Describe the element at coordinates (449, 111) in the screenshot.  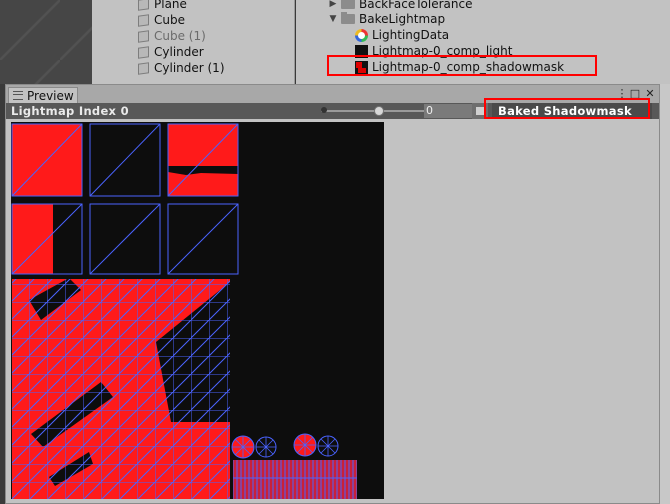
I see `slider-value-field: 0` at that location.